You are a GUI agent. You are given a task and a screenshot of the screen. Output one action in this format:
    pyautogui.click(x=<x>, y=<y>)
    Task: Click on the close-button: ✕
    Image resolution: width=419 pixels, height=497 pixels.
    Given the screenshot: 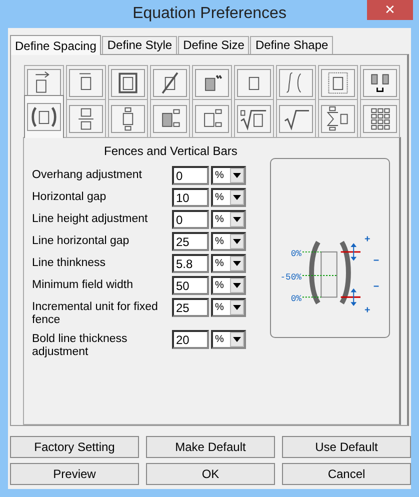 What is the action you would take?
    pyautogui.click(x=390, y=10)
    